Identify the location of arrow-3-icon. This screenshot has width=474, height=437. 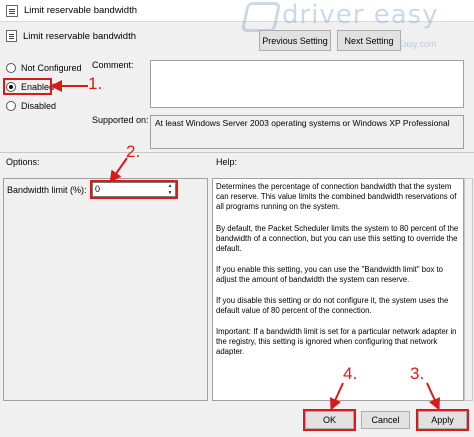
(433, 396).